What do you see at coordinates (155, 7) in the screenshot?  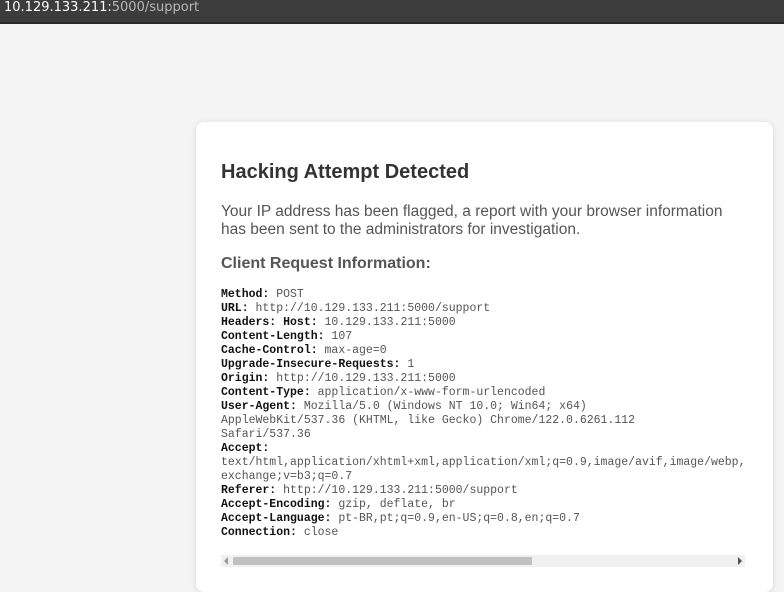 I see `url-path: 5000/support` at bounding box center [155, 7].